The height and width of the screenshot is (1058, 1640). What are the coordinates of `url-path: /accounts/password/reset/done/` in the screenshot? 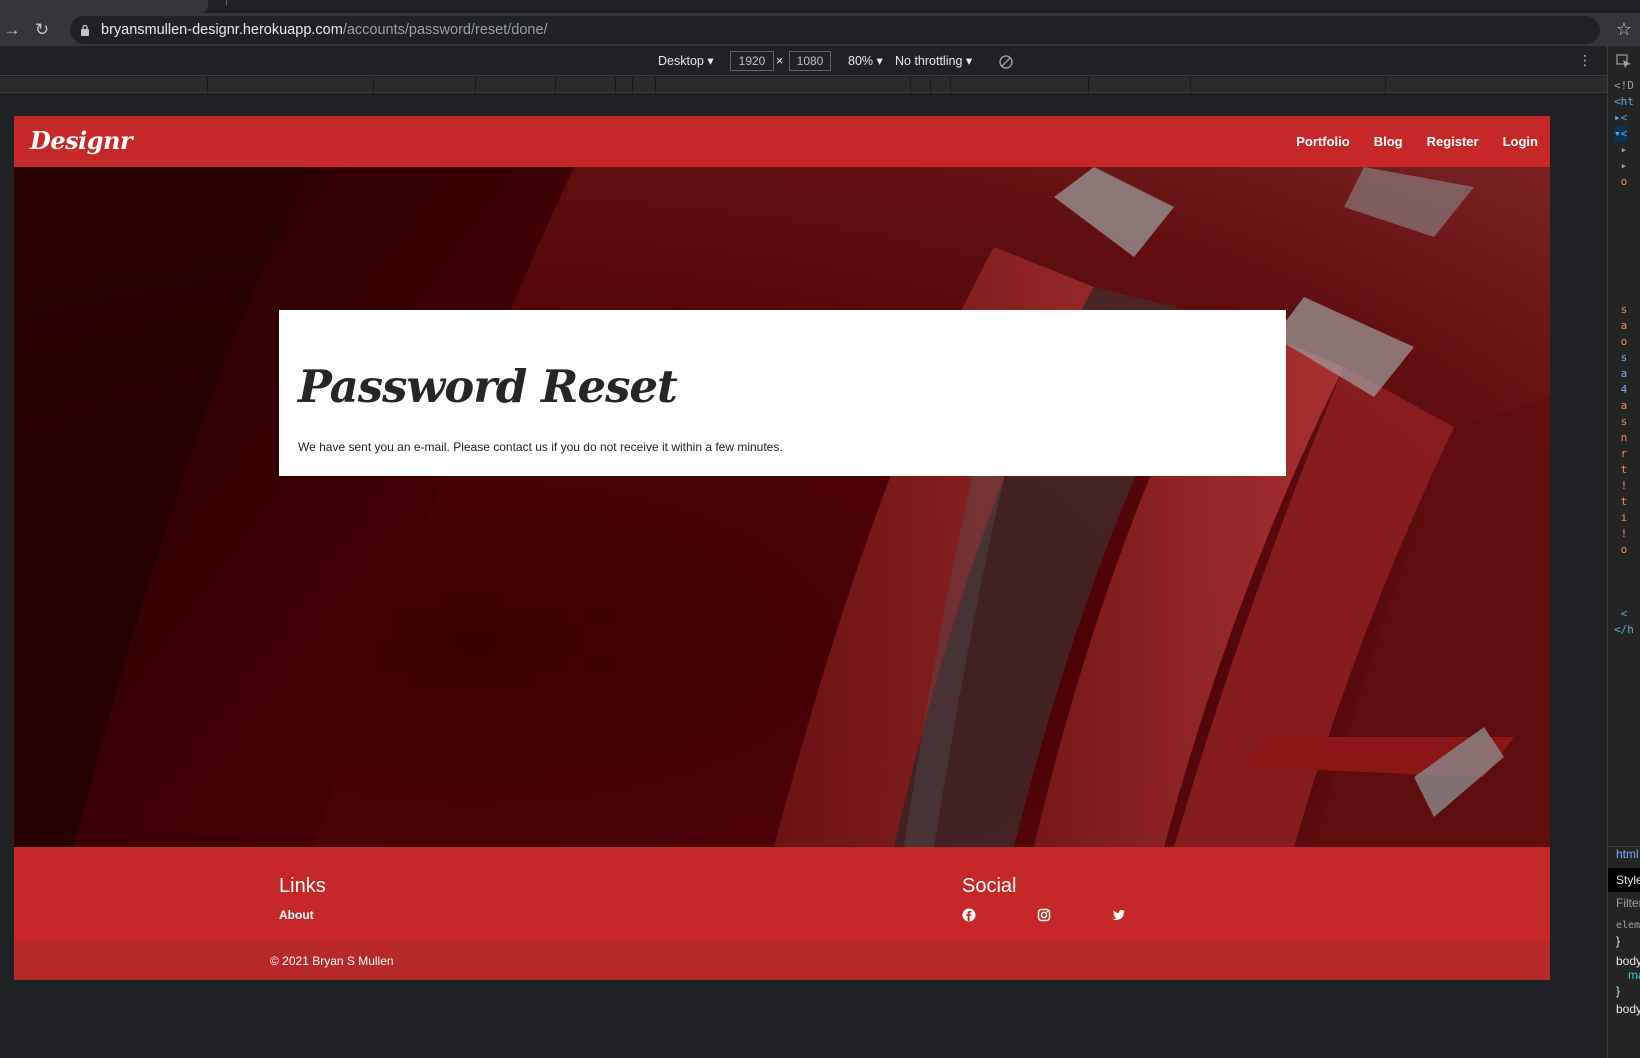 It's located at (445, 30).